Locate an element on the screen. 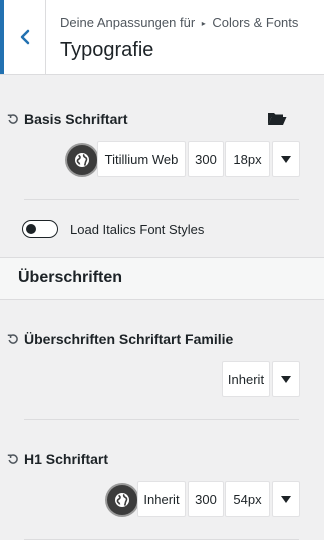 The height and width of the screenshot is (540, 324). italics-toggle is located at coordinates (40, 229).